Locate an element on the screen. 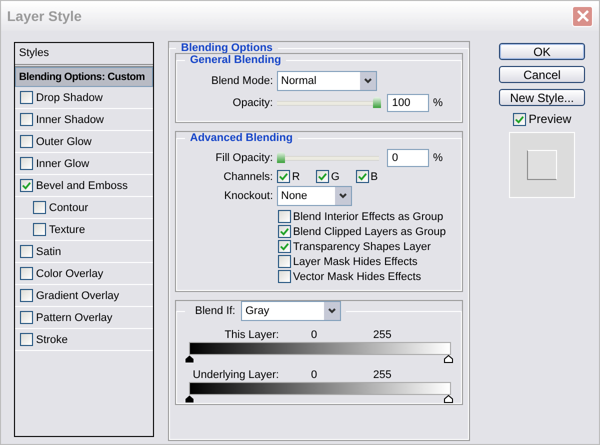  style-label: Contour is located at coordinates (68, 208).